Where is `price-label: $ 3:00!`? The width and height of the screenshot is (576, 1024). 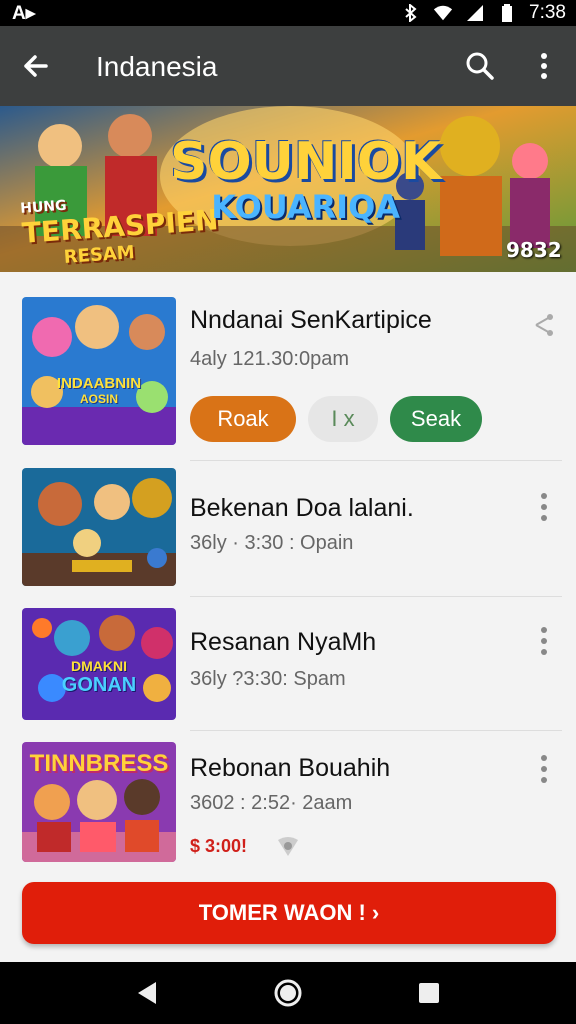
price-label: $ 3:00! is located at coordinates (219, 846).